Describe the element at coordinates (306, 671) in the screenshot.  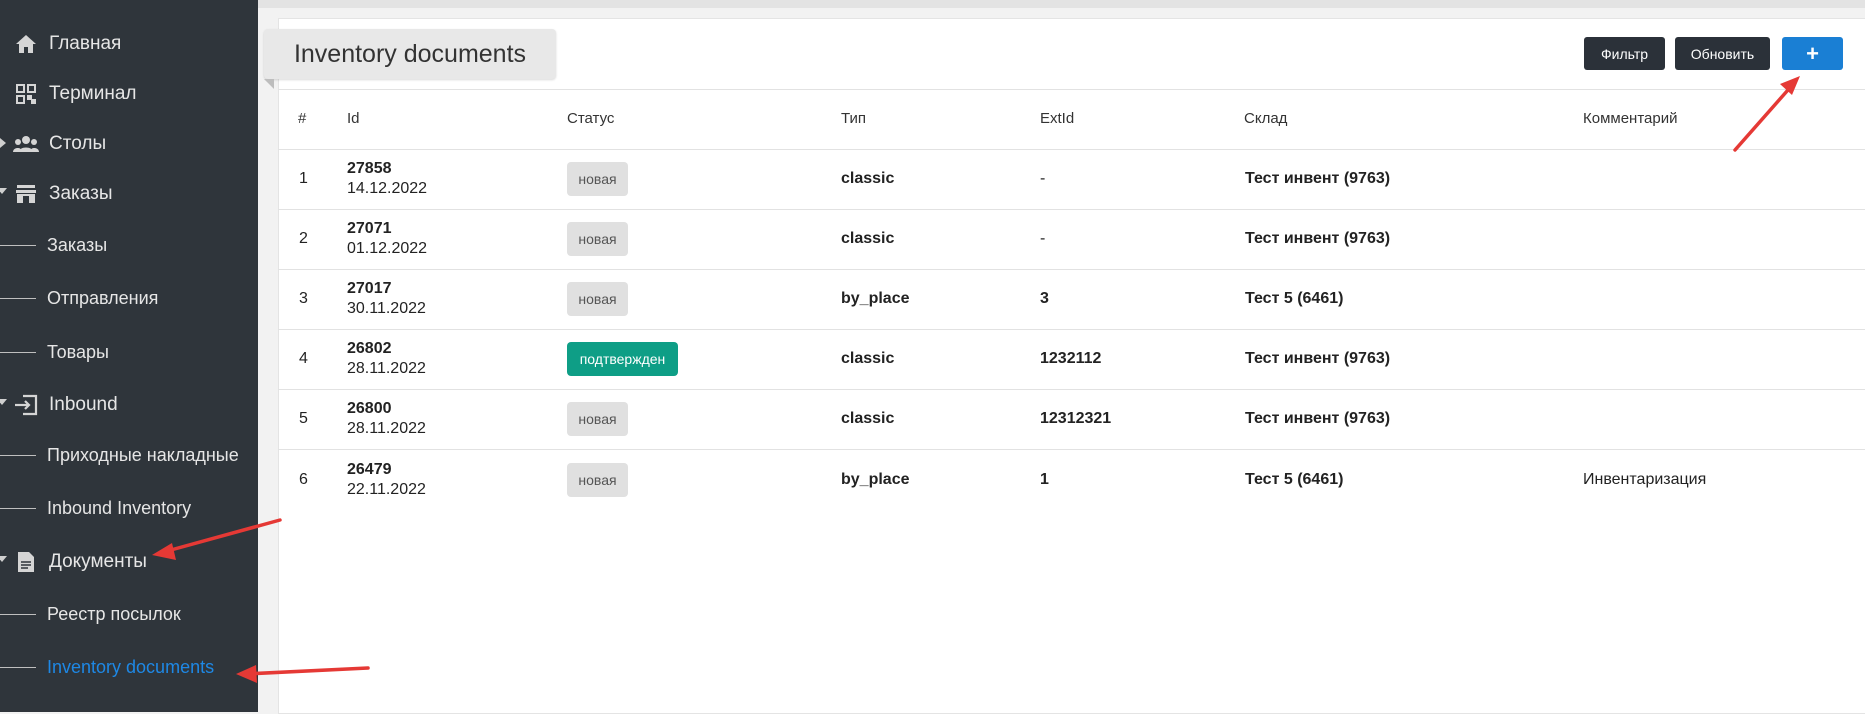
I see `annotation-arrow-inventory-documents` at that location.